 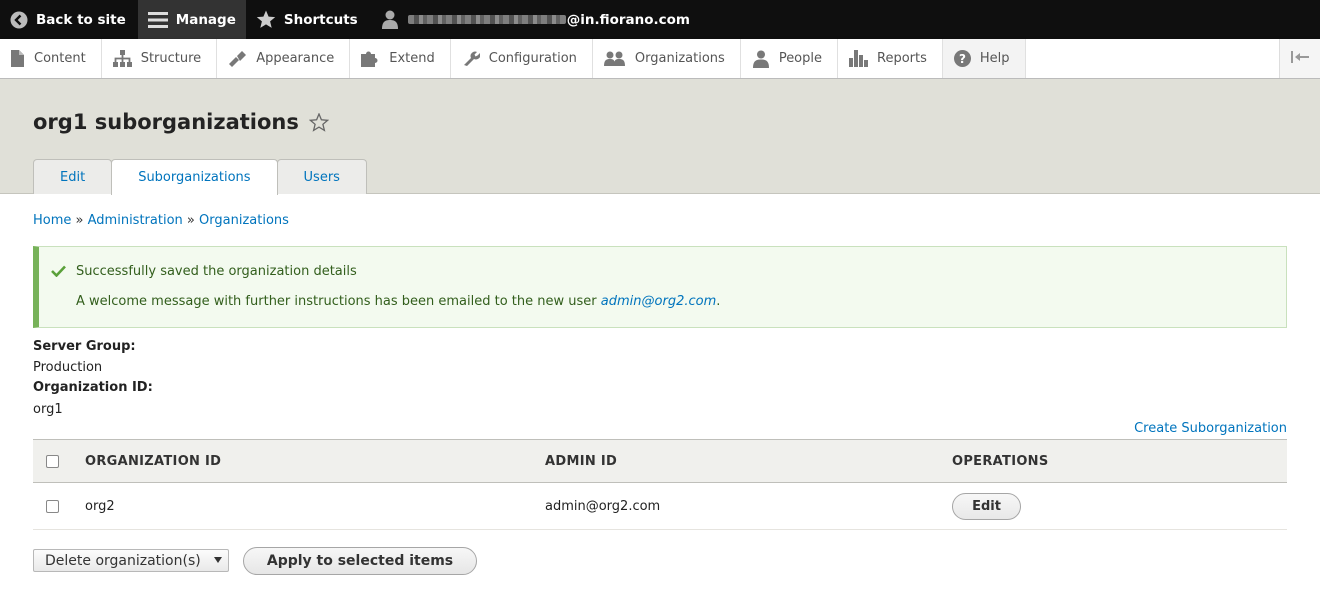 I want to click on wrench-icon, so click(x=471, y=59).